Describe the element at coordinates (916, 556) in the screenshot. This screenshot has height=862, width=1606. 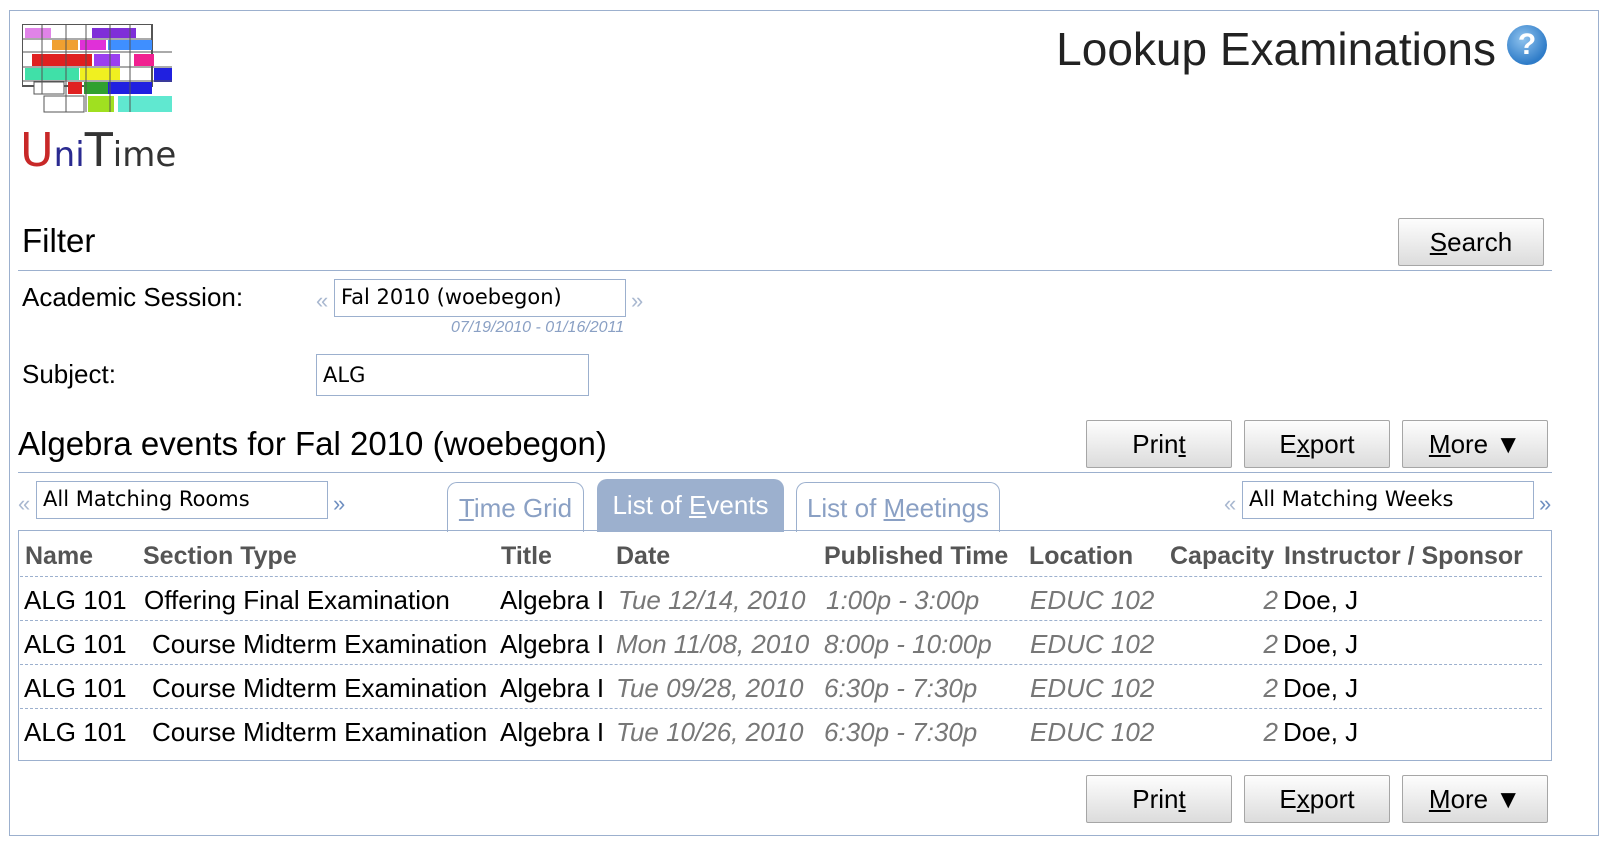
I see `column-header-published-time: Published Time` at that location.